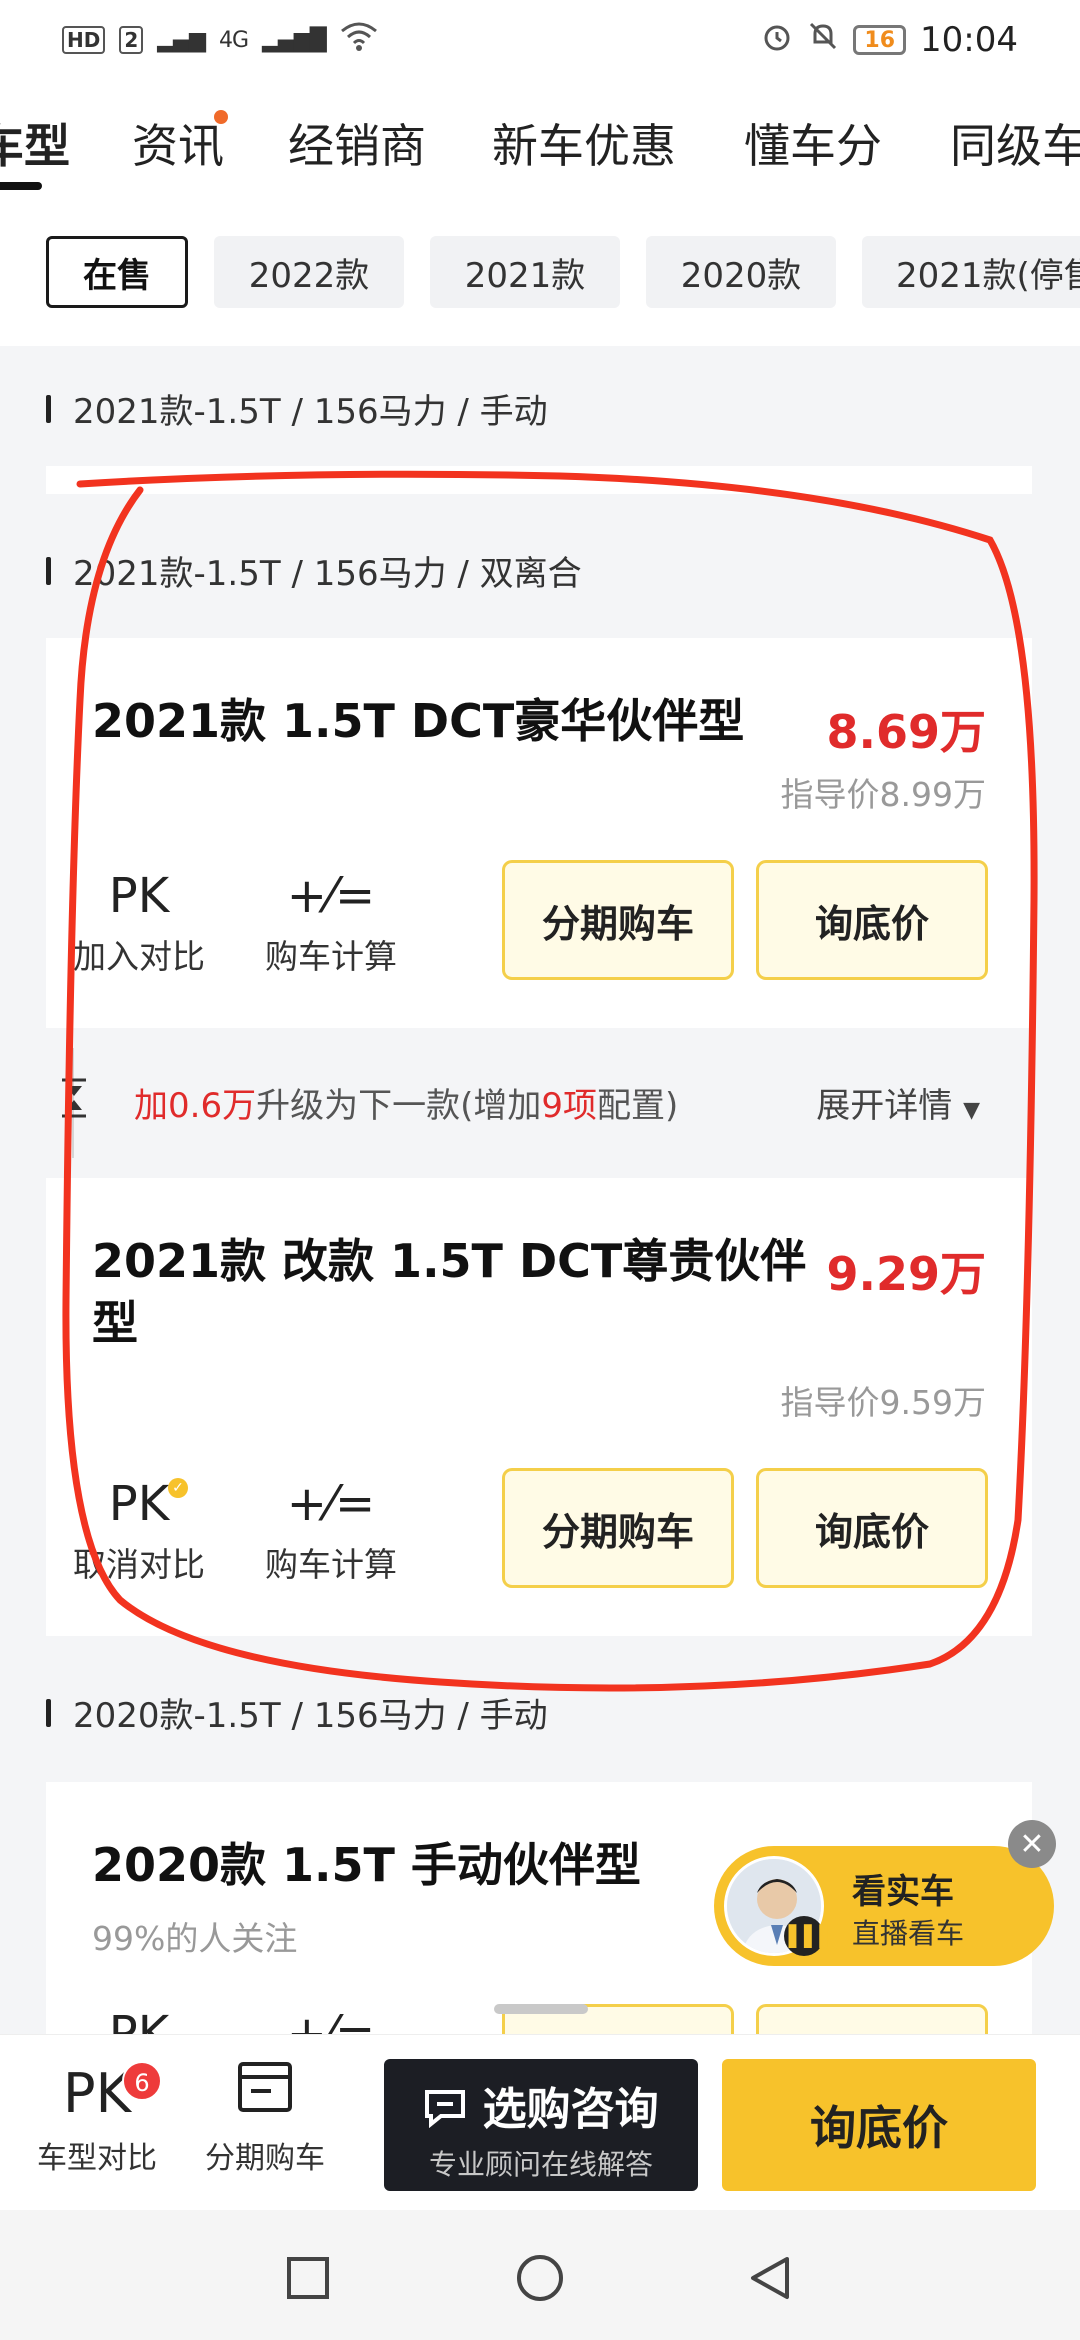 The height and width of the screenshot is (2340, 1080). What do you see at coordinates (971, 272) in the screenshot?
I see `filter-2021-discontinued: 2021款(停售)` at bounding box center [971, 272].